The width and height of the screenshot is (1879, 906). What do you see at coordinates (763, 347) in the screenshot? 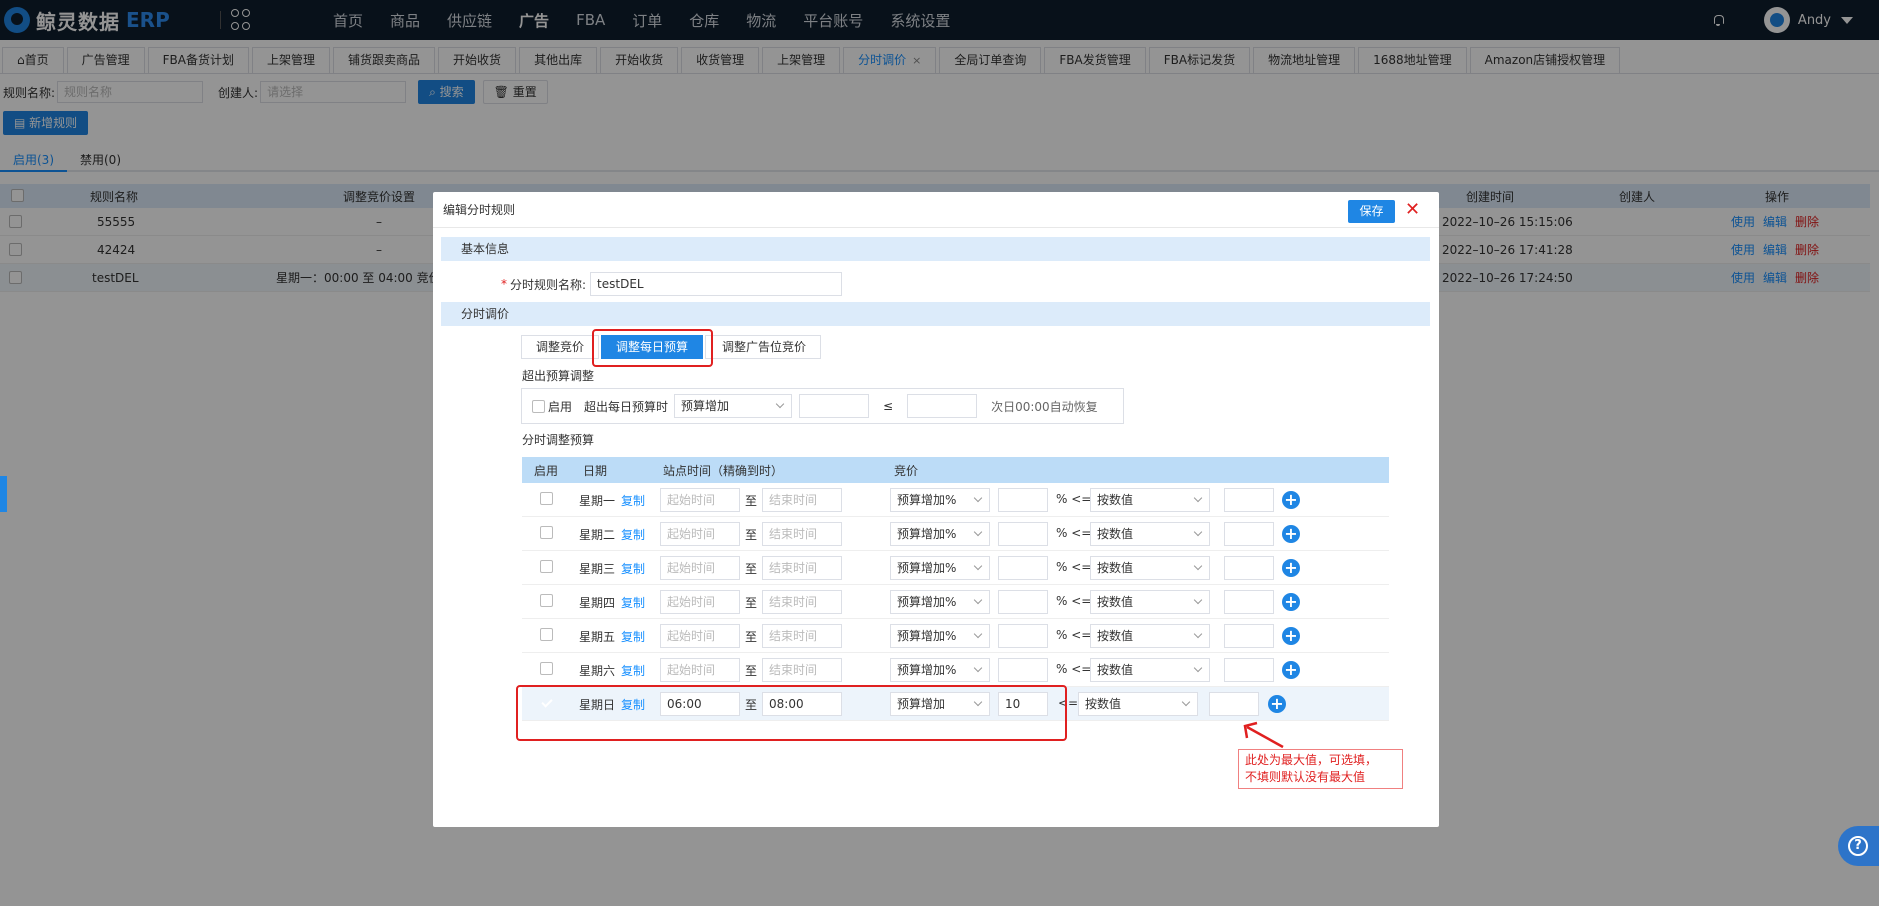
I see `mode-adjust-placement-bid: 调整广告位竞价` at bounding box center [763, 347].